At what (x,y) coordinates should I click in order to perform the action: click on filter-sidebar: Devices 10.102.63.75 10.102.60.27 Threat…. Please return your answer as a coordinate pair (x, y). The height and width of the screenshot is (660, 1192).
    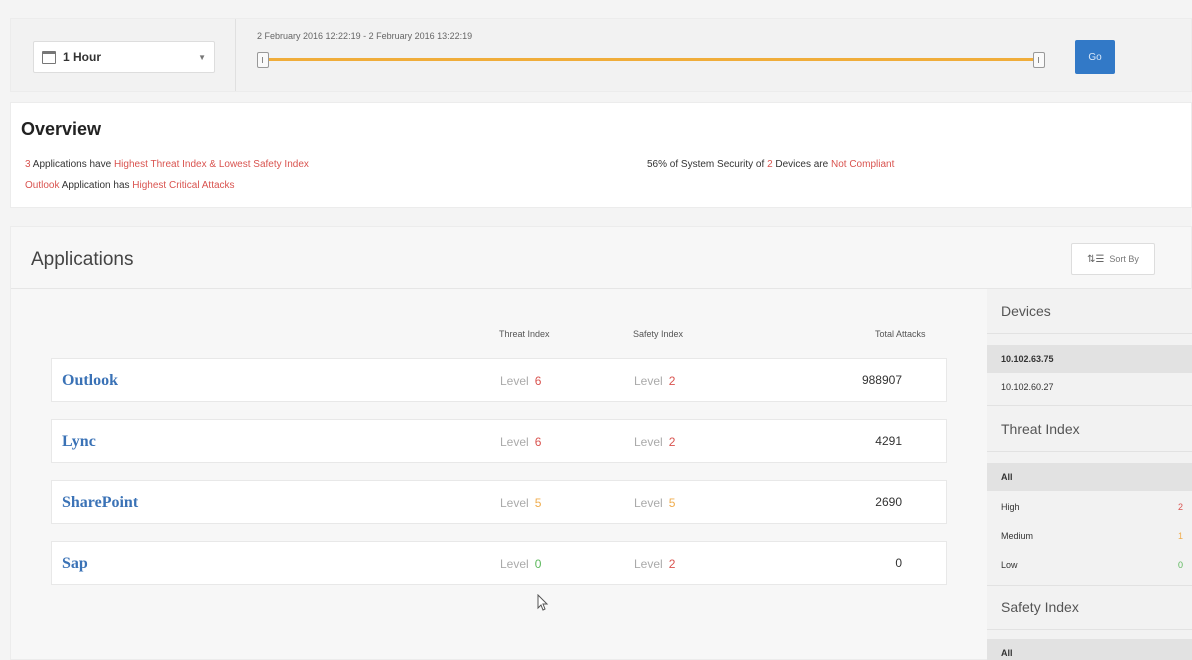
    Looking at the image, I should click on (1089, 474).